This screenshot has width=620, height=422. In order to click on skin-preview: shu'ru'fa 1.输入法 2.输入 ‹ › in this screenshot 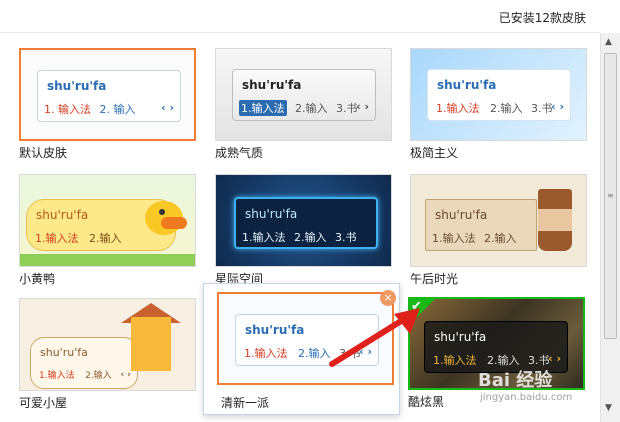, I will do `click(107, 344)`.